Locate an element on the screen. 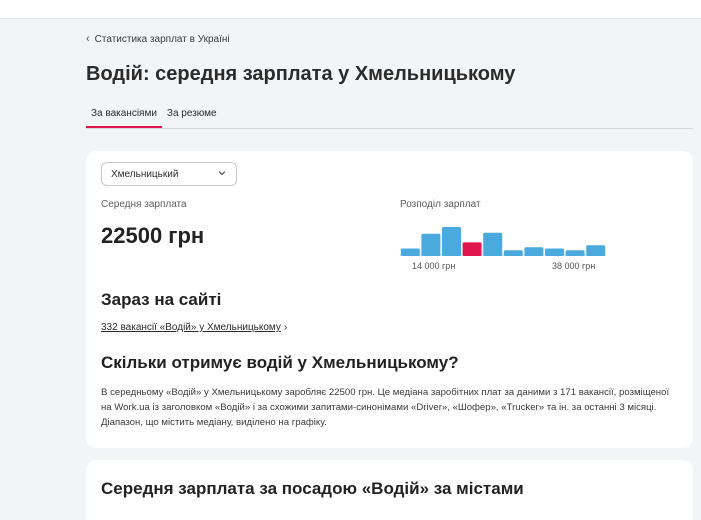 The height and width of the screenshot is (520, 701). avg-salary-value: 22500 грн is located at coordinates (153, 235).